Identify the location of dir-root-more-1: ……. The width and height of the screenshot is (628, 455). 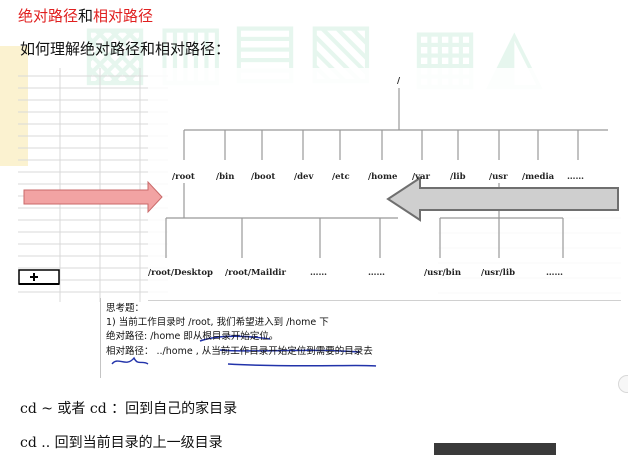
(318, 273).